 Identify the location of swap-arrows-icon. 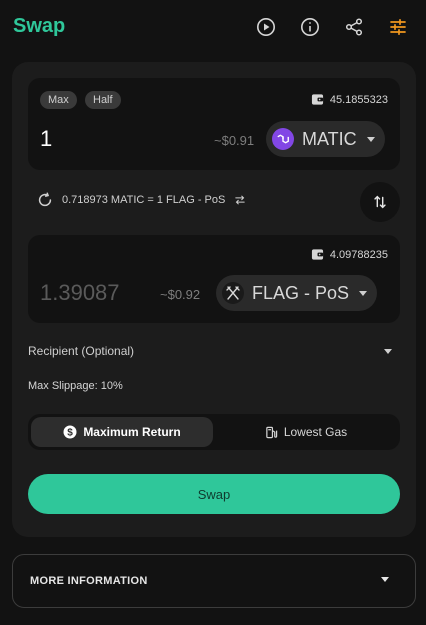
(380, 202).